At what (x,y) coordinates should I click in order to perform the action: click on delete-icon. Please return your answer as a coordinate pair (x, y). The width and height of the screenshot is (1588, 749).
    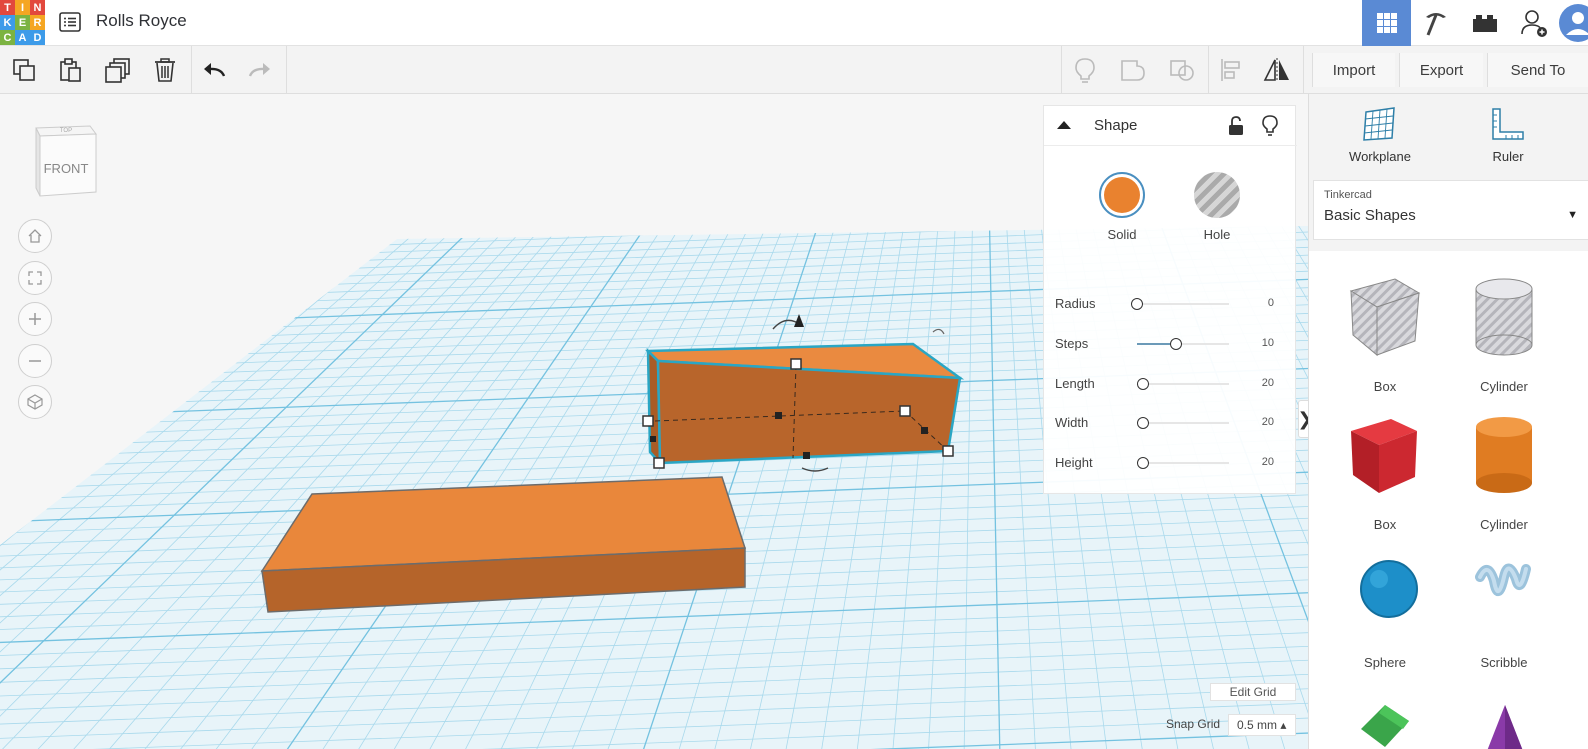
    Looking at the image, I should click on (165, 70).